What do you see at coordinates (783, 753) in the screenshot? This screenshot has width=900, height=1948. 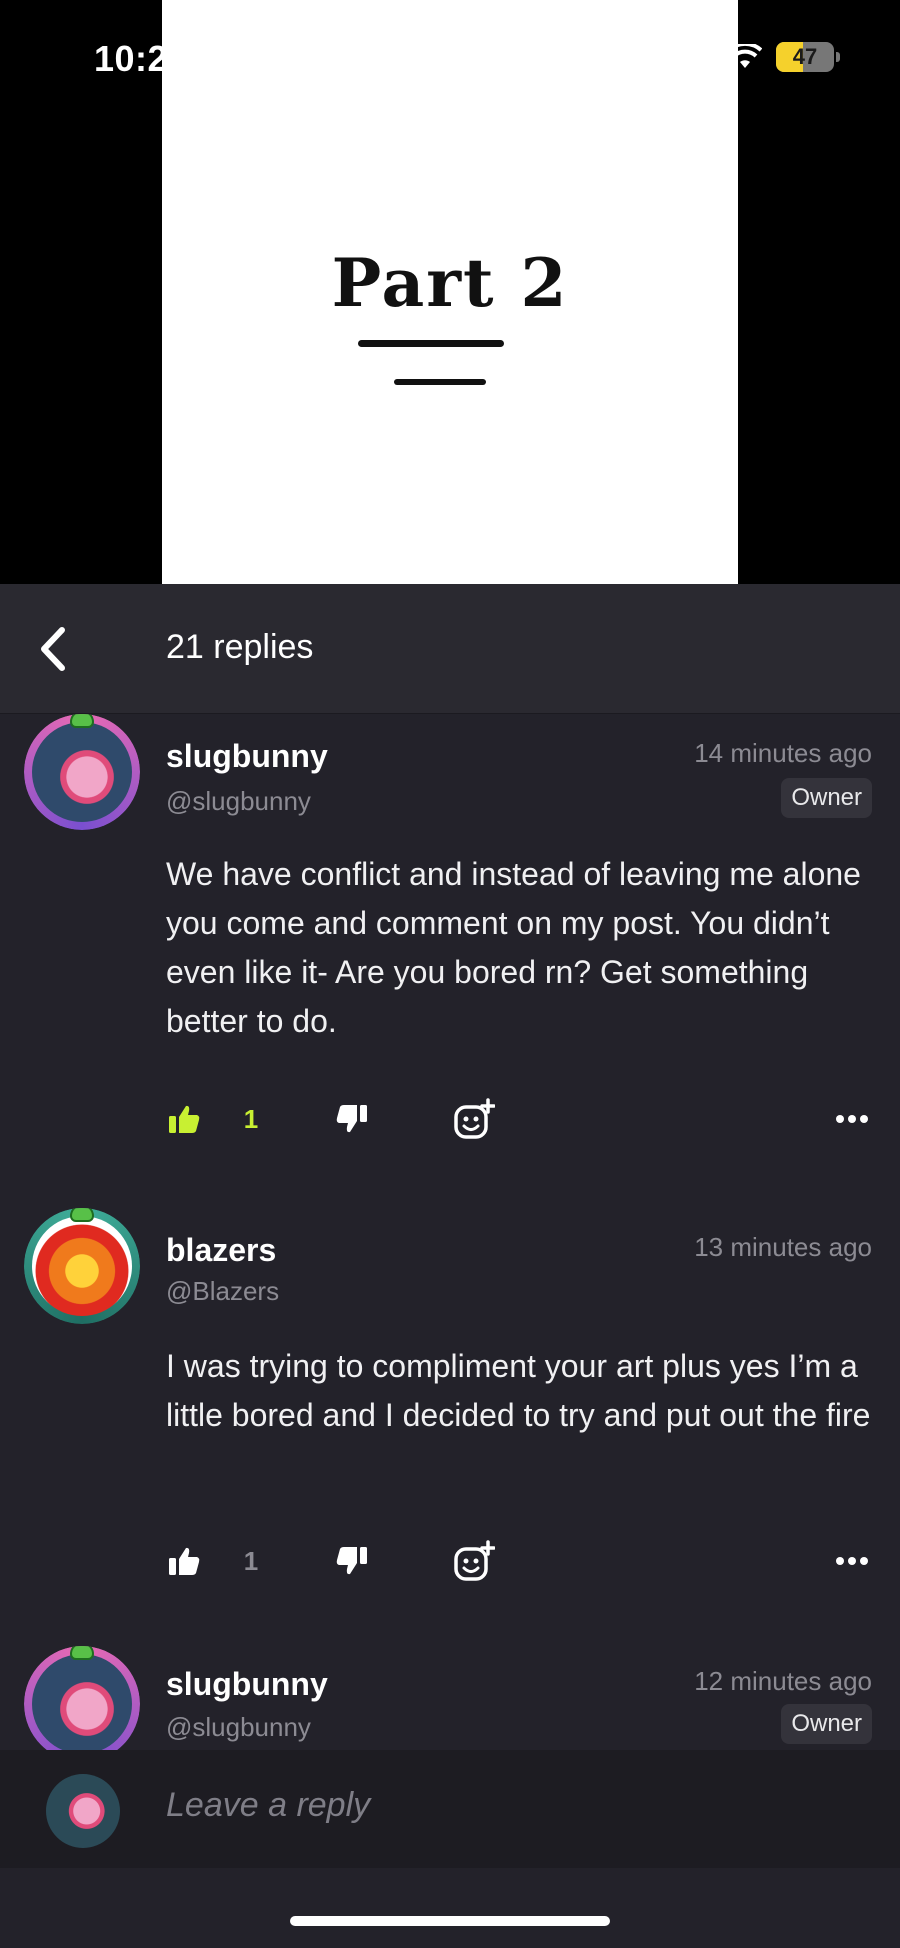 I see `comment-time: 14 minutes ago` at bounding box center [783, 753].